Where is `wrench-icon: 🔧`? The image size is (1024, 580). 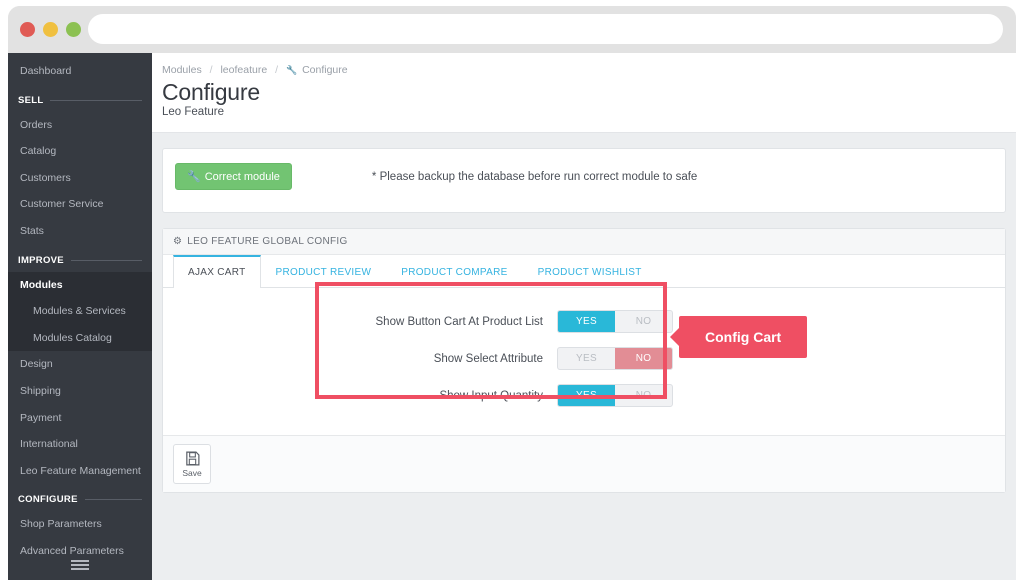 wrench-icon: 🔧 is located at coordinates (194, 177).